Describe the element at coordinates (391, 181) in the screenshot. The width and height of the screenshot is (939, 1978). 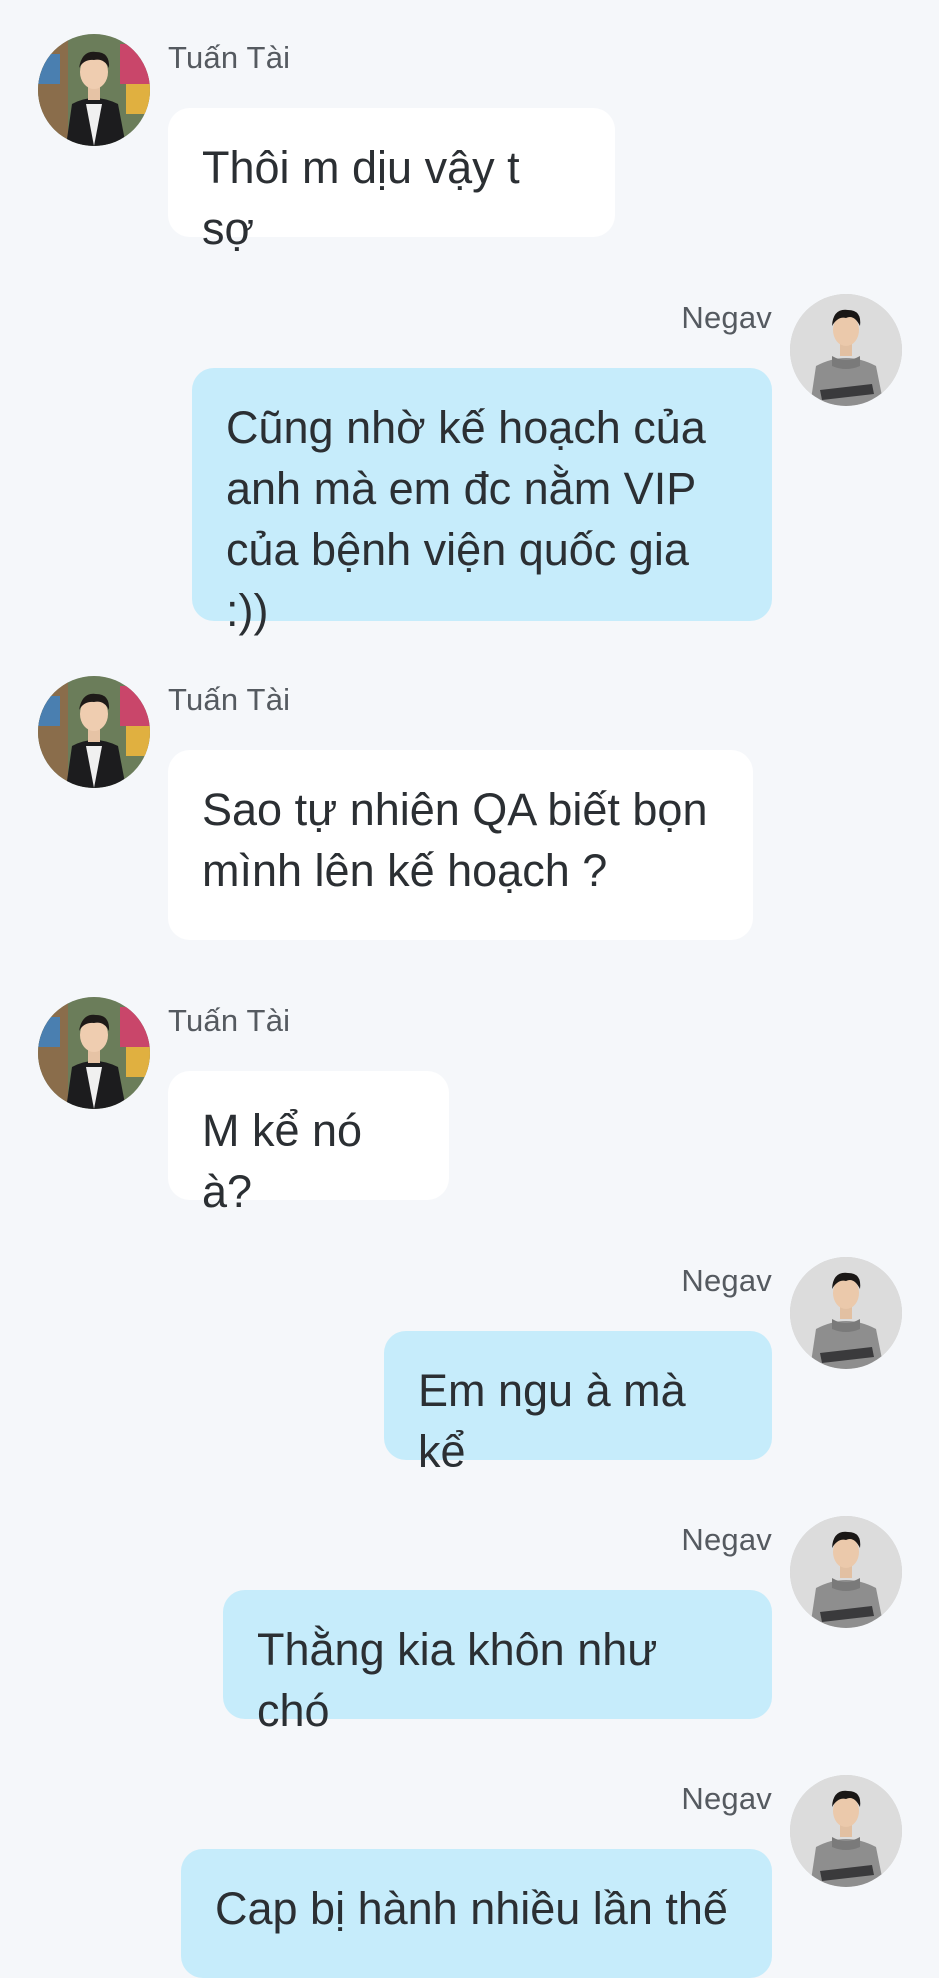
I see `message-bubble: Thôi m dịu vậy t sợ` at that location.